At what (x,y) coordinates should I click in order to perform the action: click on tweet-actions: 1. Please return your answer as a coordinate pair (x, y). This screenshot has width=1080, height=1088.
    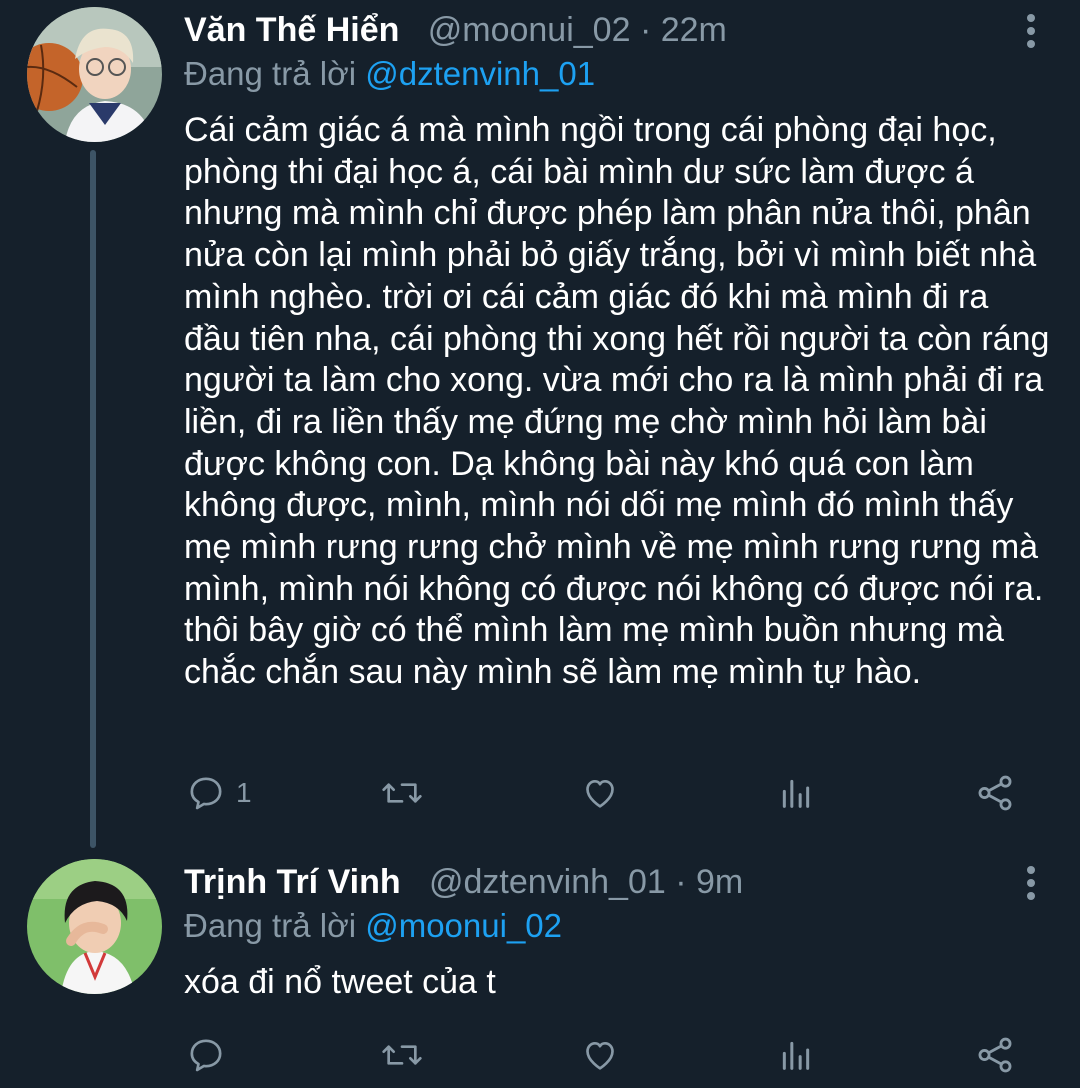
    Looking at the image, I should click on (604, 793).